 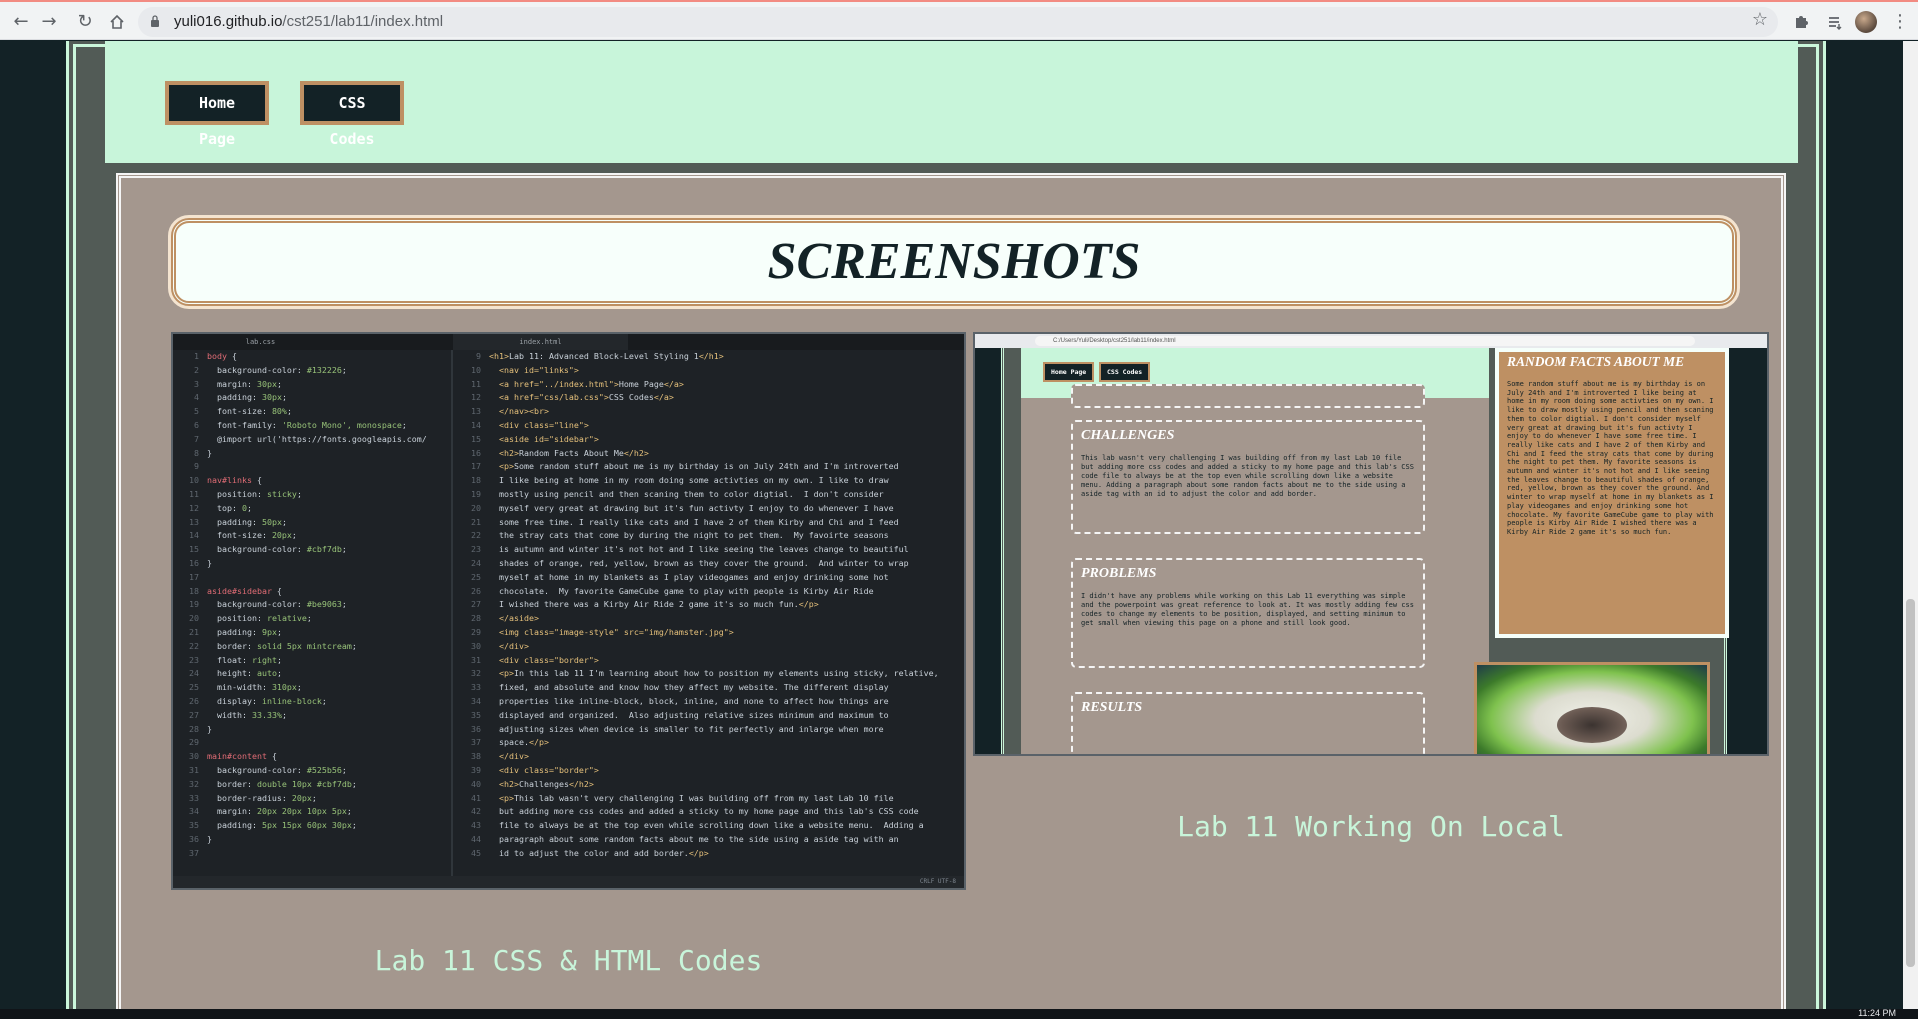 I want to click on reload-button: ↻, so click(x=85, y=22).